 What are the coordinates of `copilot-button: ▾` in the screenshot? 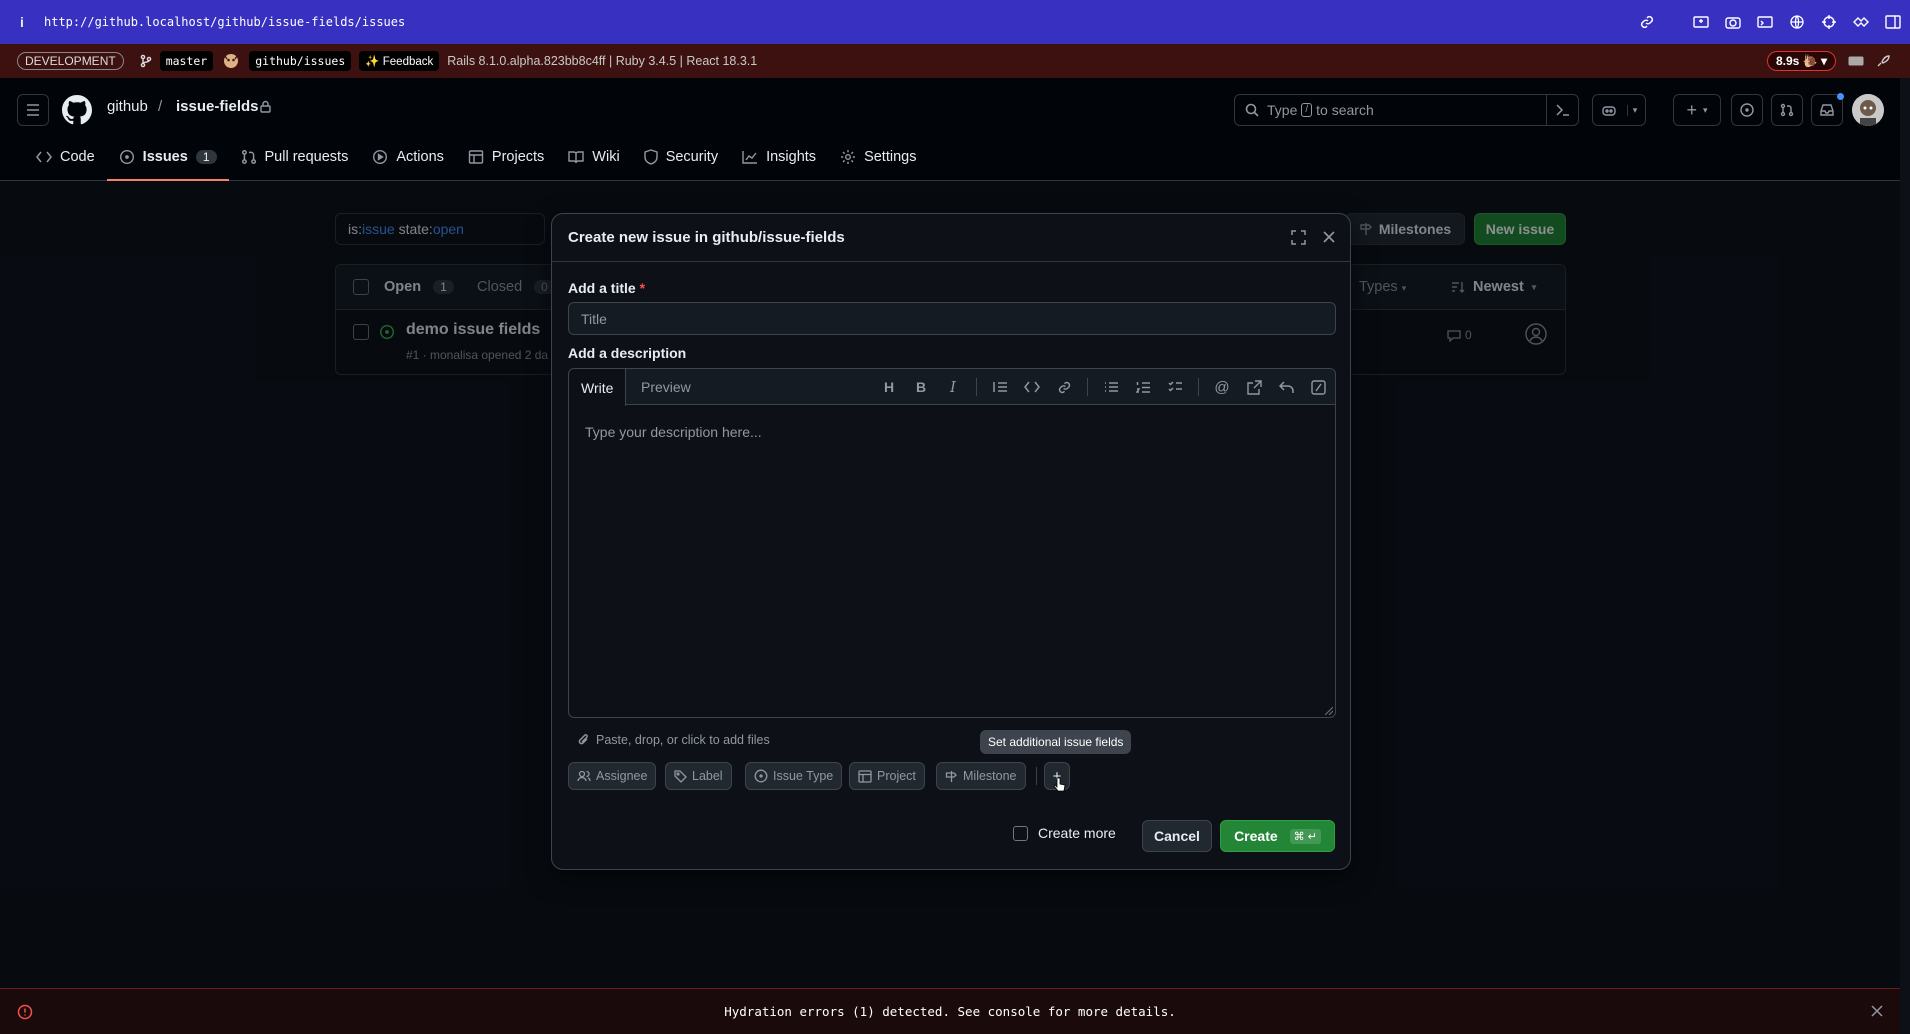 It's located at (1619, 110).